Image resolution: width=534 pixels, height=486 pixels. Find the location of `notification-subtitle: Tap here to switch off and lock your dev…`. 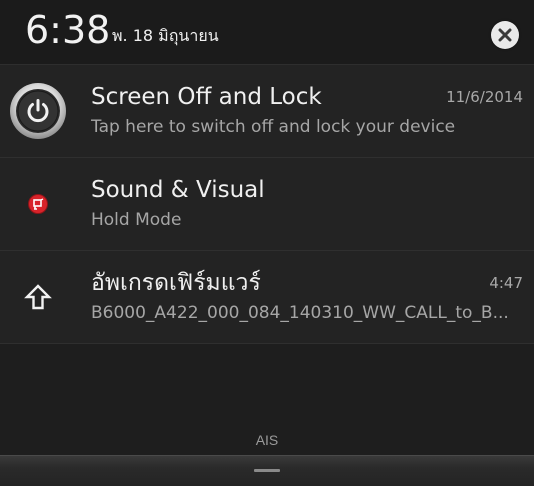

notification-subtitle: Tap here to switch off and lock your dev… is located at coordinates (273, 127).